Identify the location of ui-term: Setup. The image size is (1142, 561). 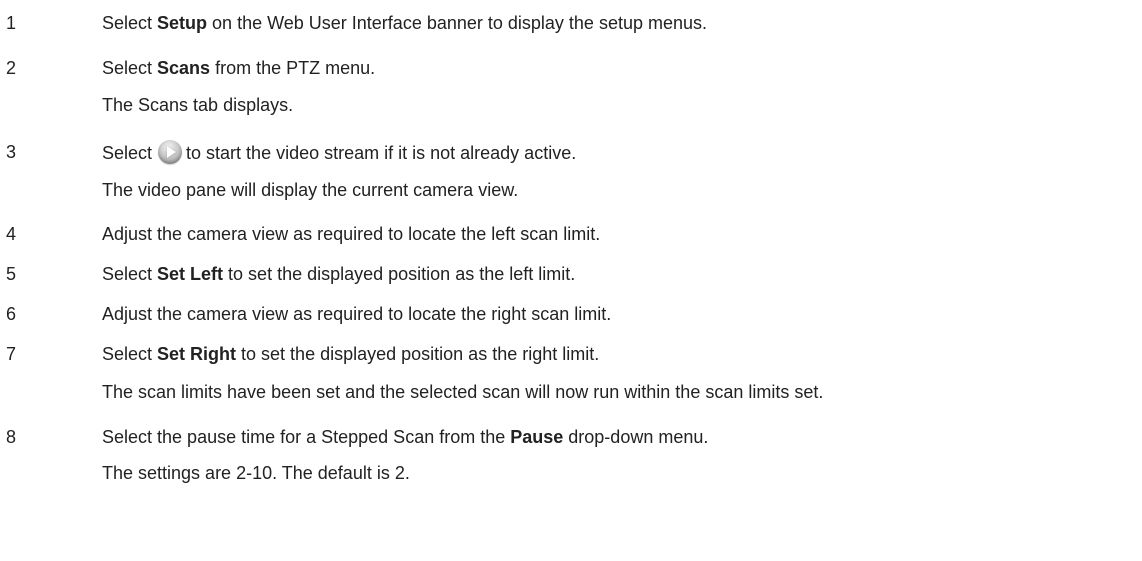
(182, 23).